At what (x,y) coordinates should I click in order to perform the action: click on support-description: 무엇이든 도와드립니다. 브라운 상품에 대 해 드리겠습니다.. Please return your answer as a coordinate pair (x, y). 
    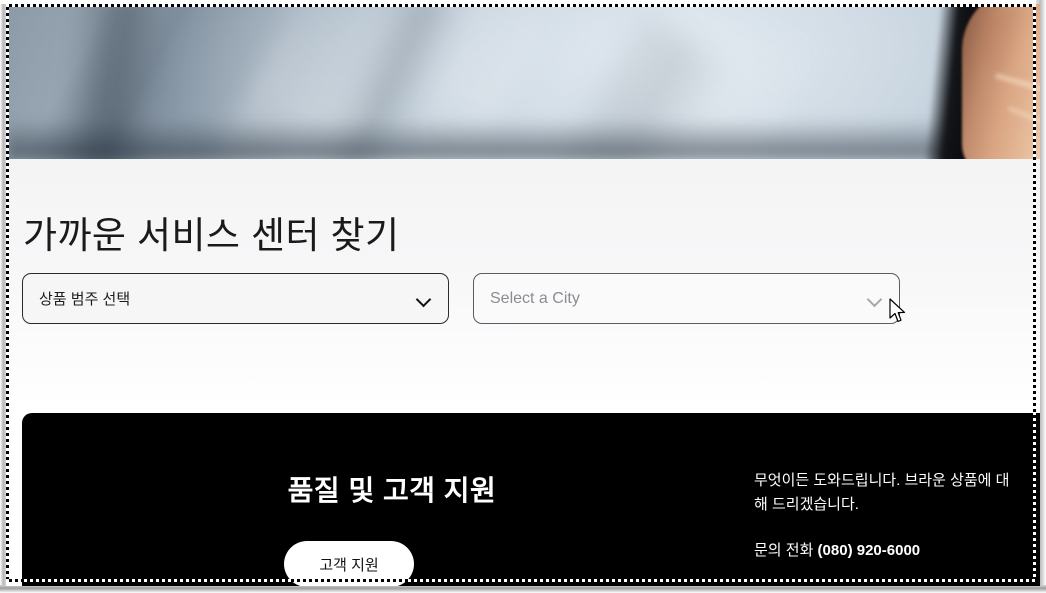
    Looking at the image, I should click on (897, 493).